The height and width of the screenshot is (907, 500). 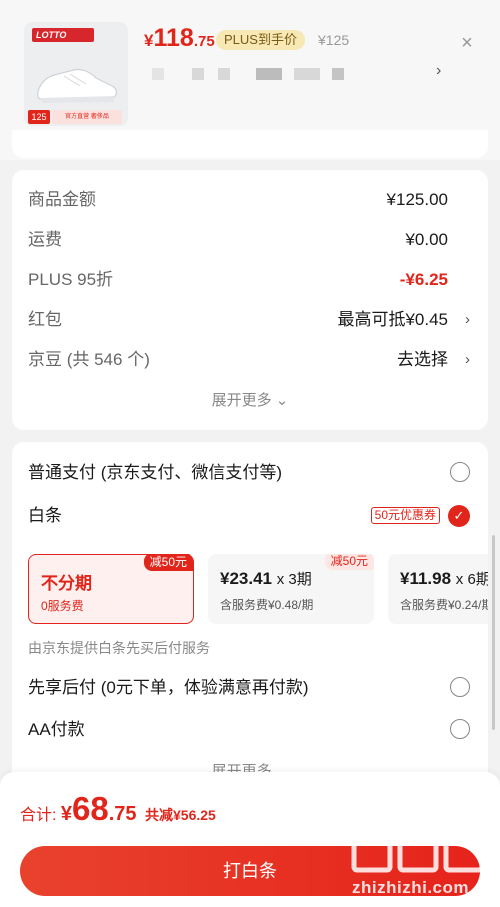 What do you see at coordinates (249, 320) in the screenshot?
I see `fee-row-red-packet: 红包 最高可抵¥0.45 ›` at bounding box center [249, 320].